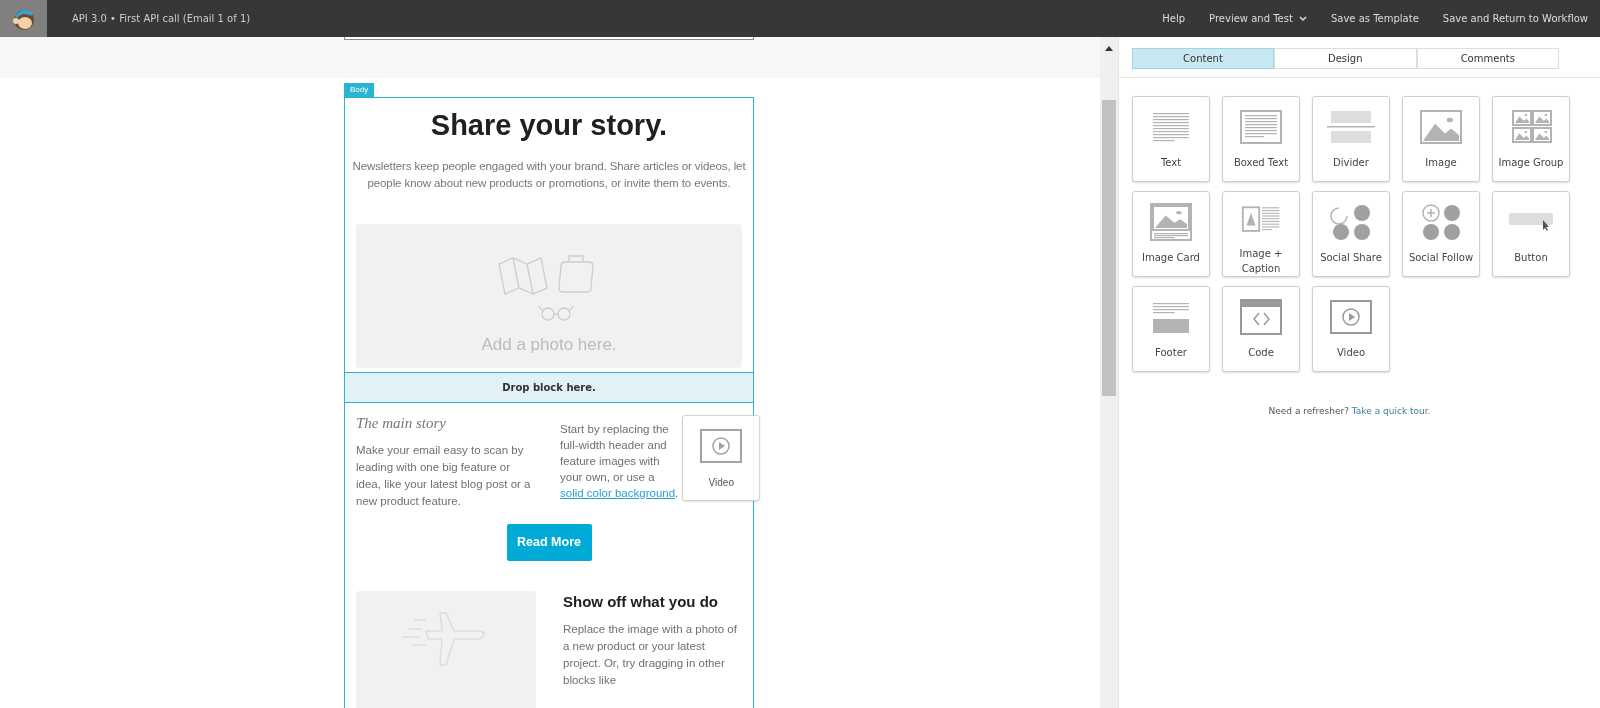 The height and width of the screenshot is (708, 1600). Describe the element at coordinates (1261, 329) in the screenshot. I see `block-tile: Code` at that location.